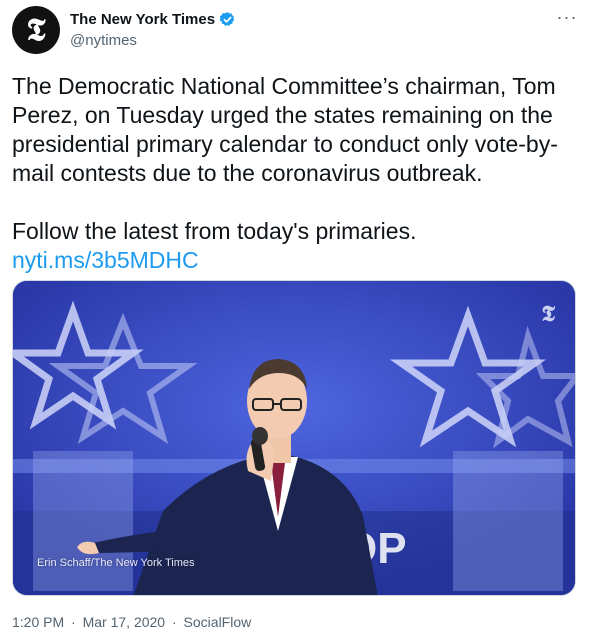 The height and width of the screenshot is (638, 589). I want to click on avatar-glyph: 𝕿, so click(36, 29).